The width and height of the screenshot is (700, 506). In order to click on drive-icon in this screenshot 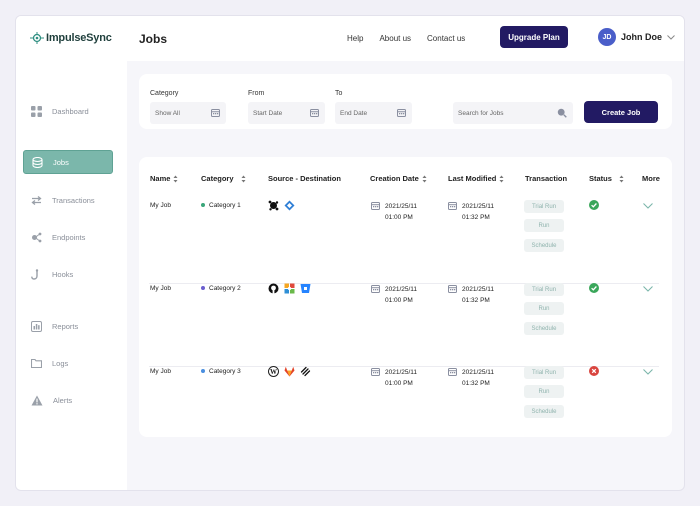, I will do `click(289, 205)`.